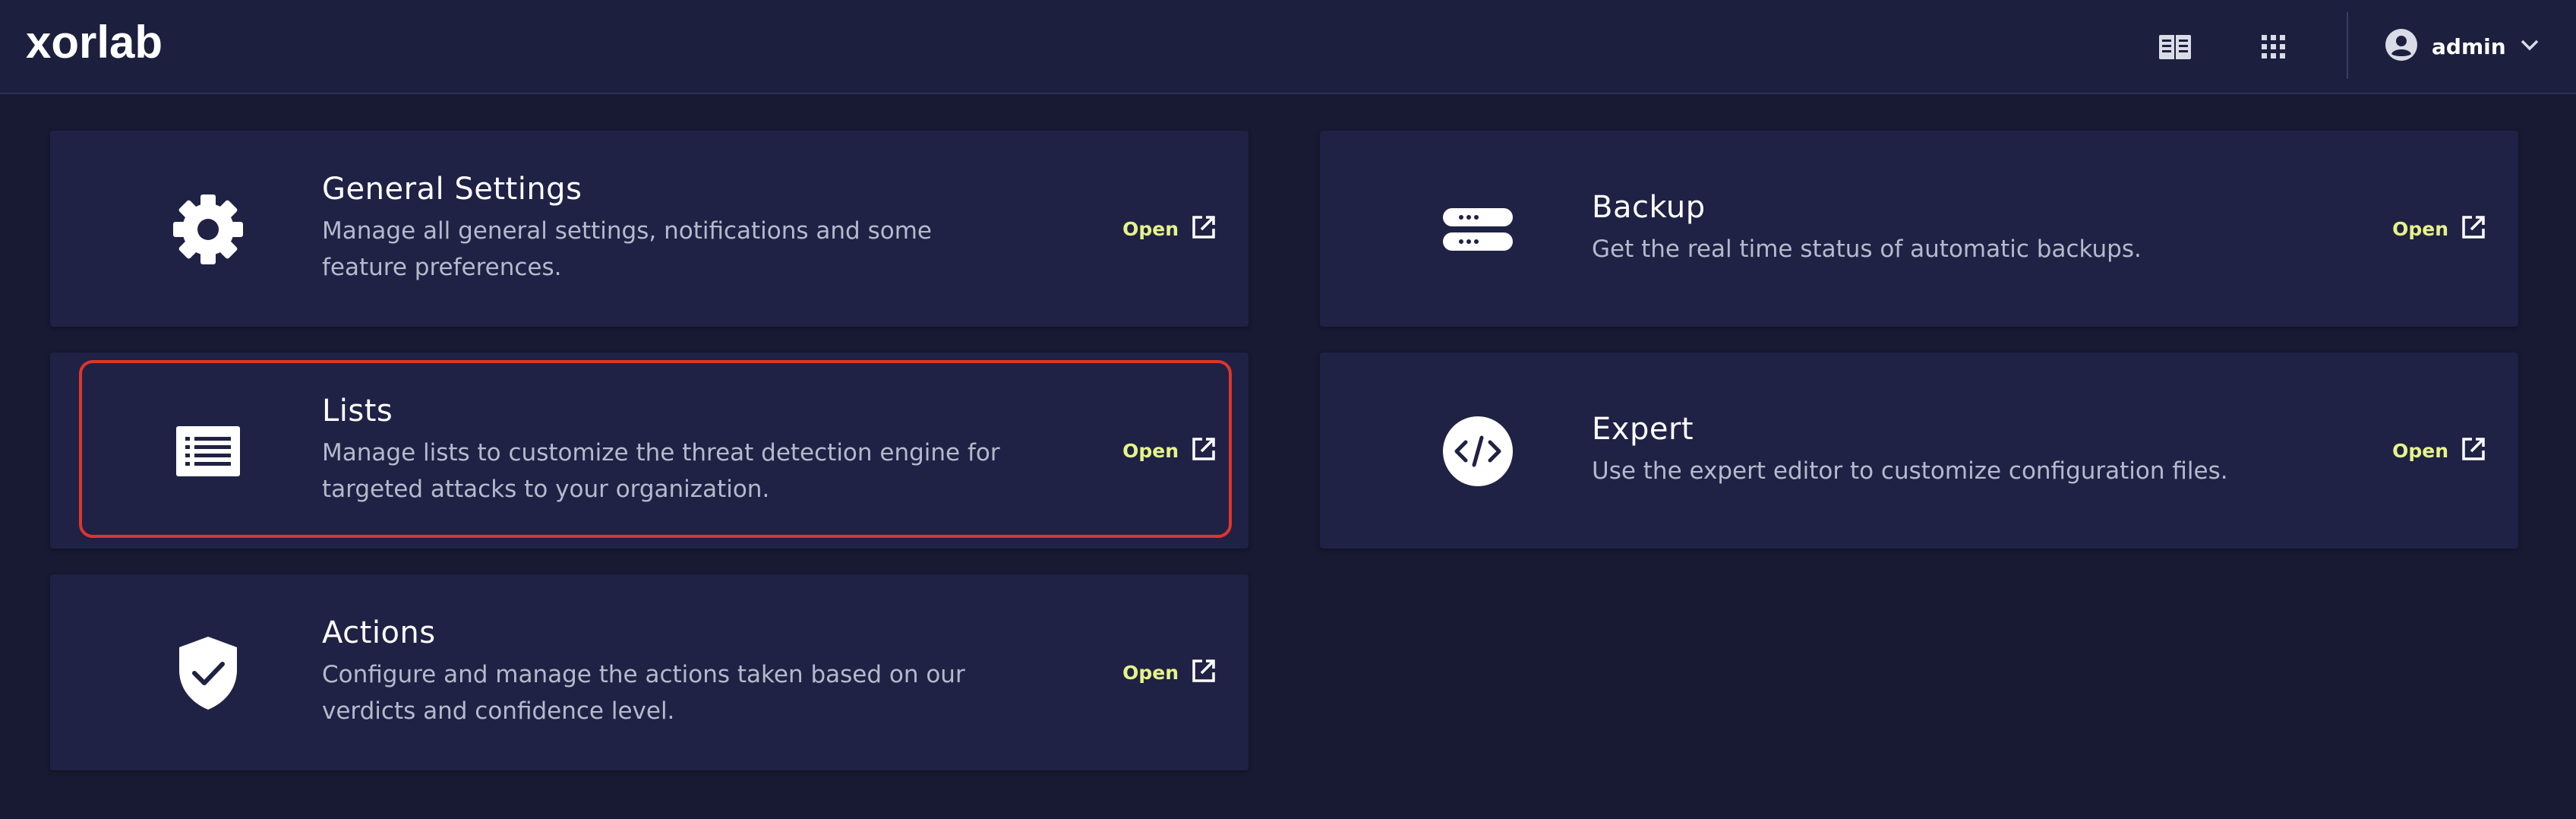  What do you see at coordinates (1649, 207) in the screenshot?
I see `card-title: Backup` at bounding box center [1649, 207].